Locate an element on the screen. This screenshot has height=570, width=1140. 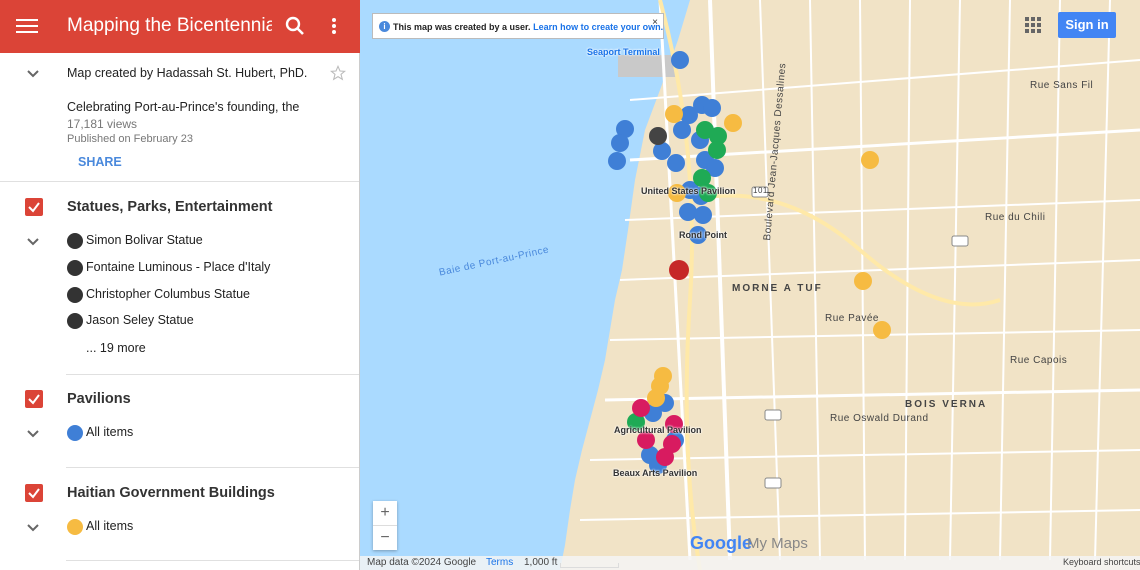
layer-checkbox-statues is located at coordinates (34, 207).